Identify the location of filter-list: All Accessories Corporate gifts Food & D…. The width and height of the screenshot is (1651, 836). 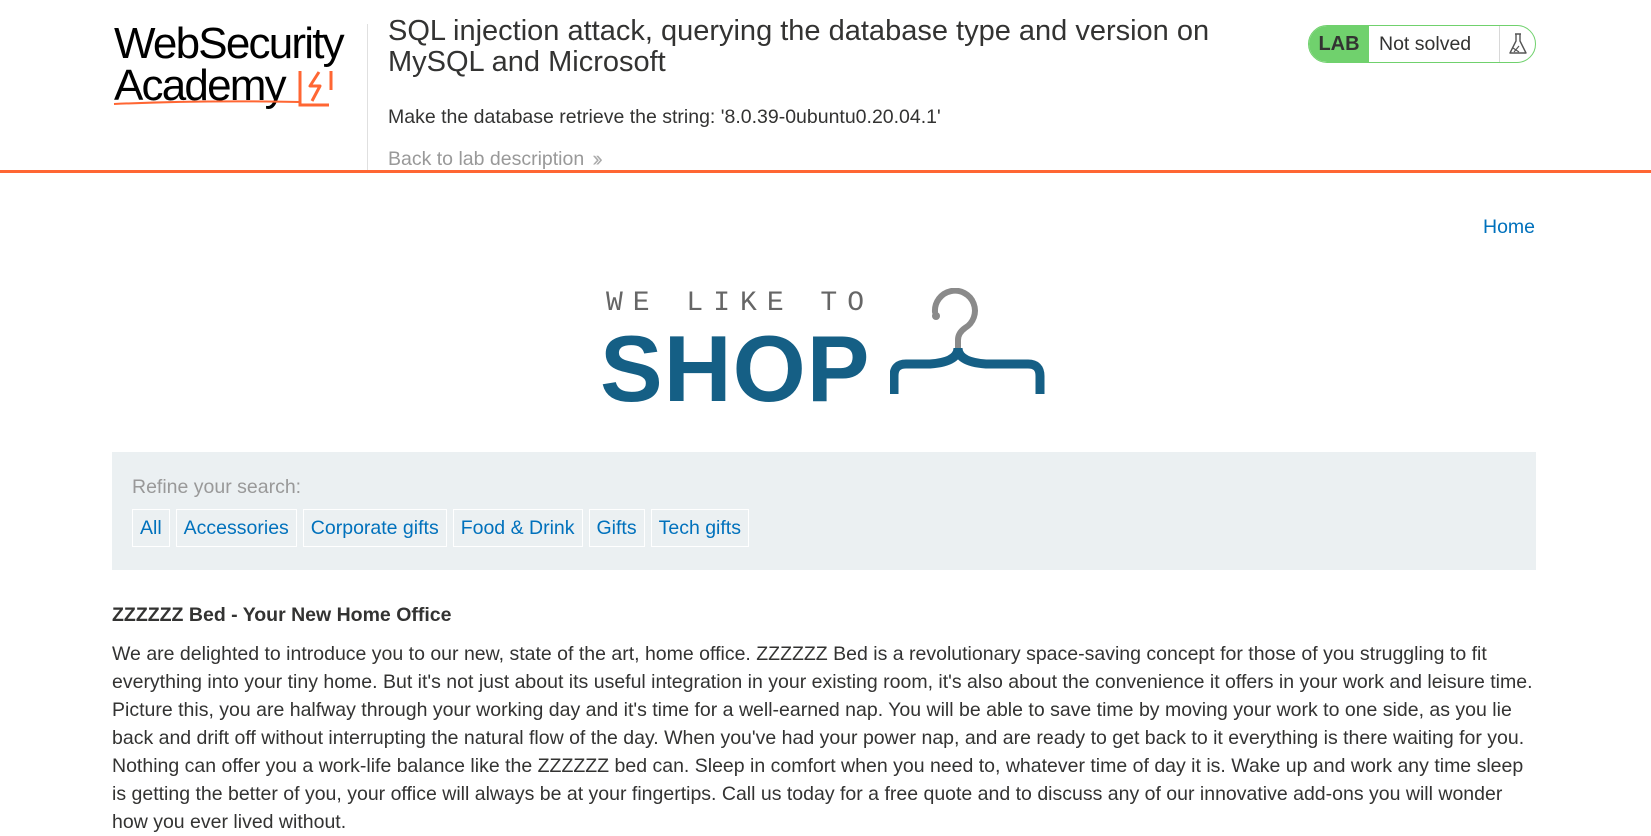
(824, 528).